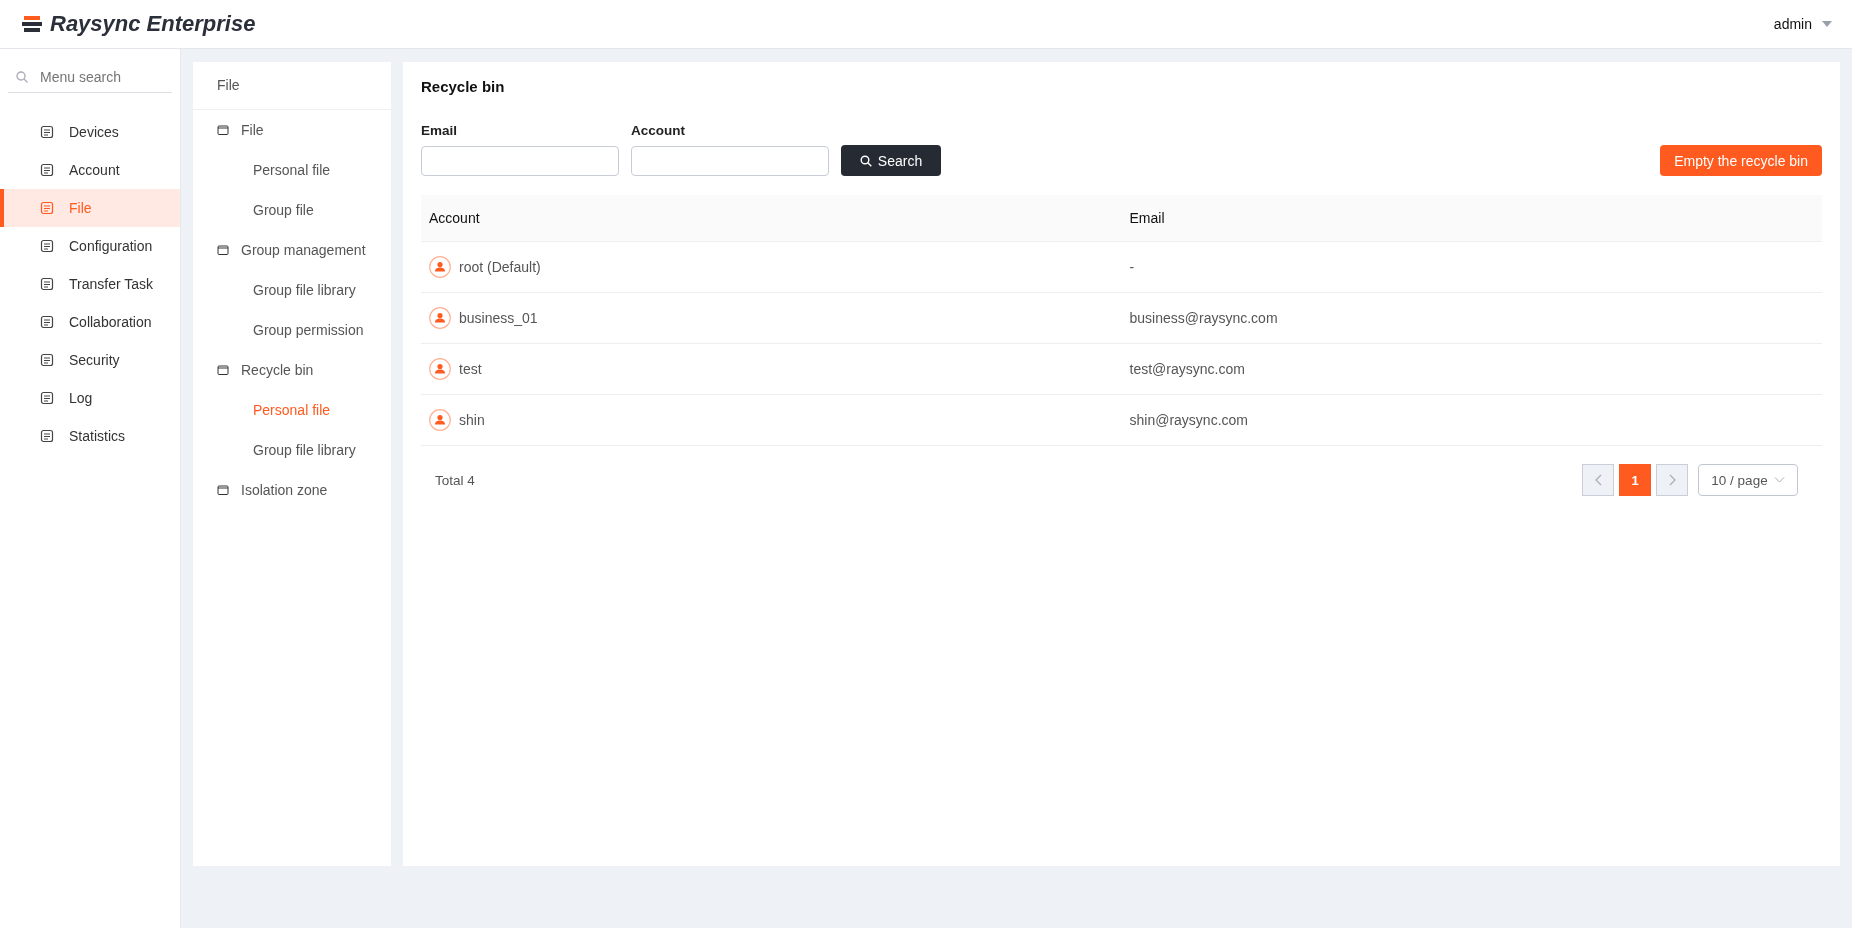 The width and height of the screenshot is (1852, 928). What do you see at coordinates (90, 132) in the screenshot?
I see `sidebar-item: Devices` at bounding box center [90, 132].